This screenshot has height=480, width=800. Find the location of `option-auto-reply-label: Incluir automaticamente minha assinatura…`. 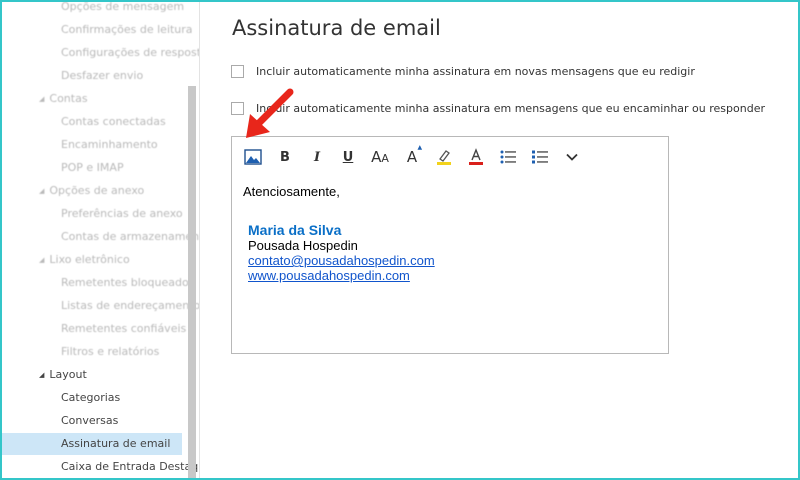

option-auto-reply-label: Incluir automaticamente minha assinatura… is located at coordinates (510, 108).